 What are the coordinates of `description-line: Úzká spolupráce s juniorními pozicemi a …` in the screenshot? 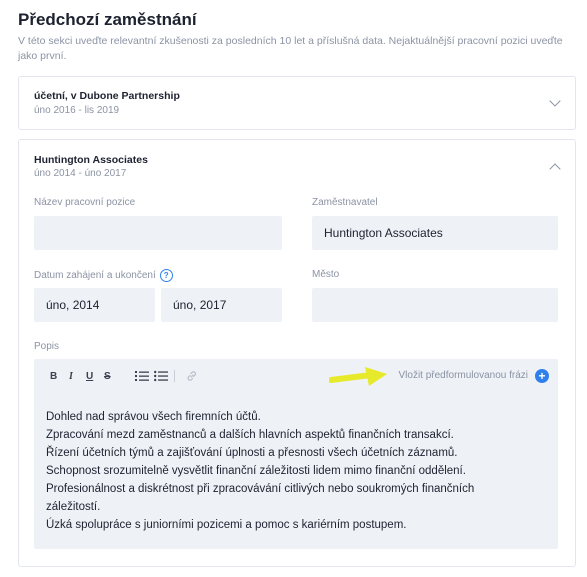 It's located at (226, 525).